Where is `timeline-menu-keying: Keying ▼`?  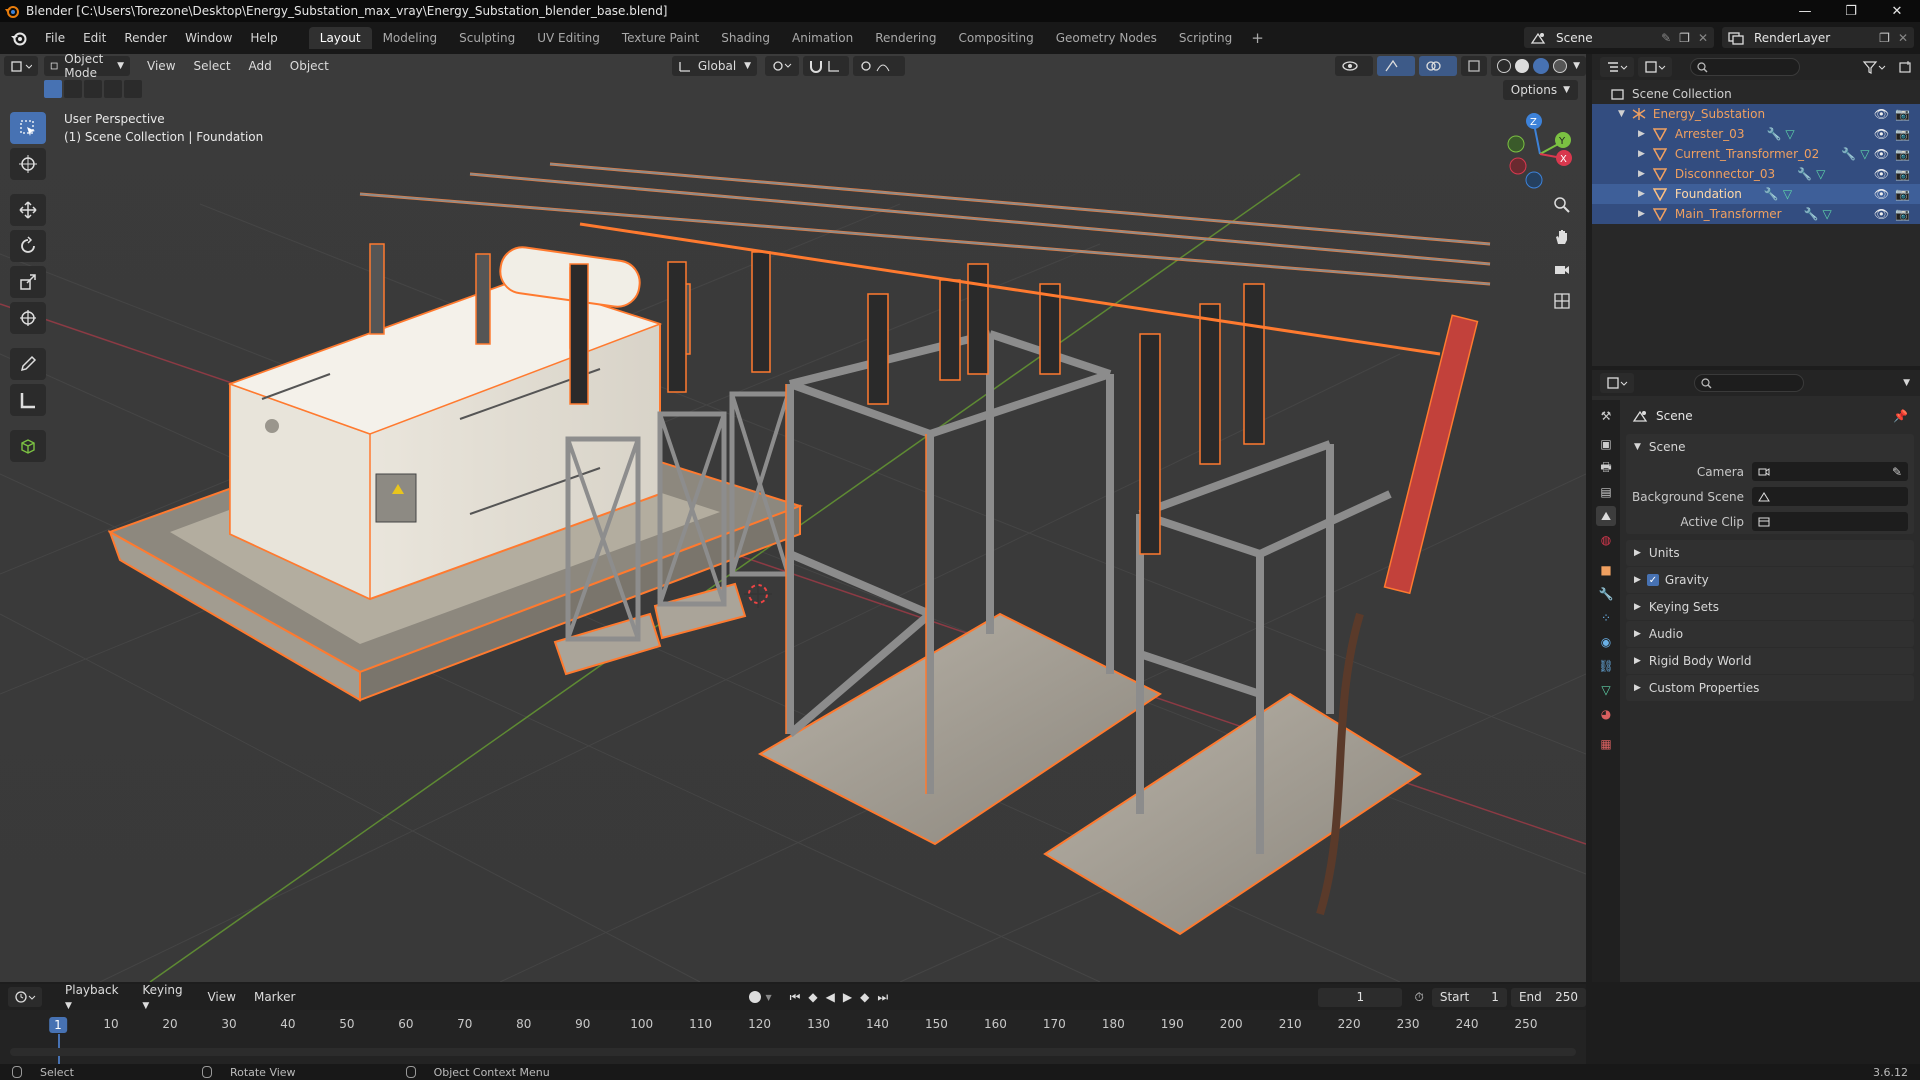 timeline-menu-keying: Keying ▼ is located at coordinates (165, 997).